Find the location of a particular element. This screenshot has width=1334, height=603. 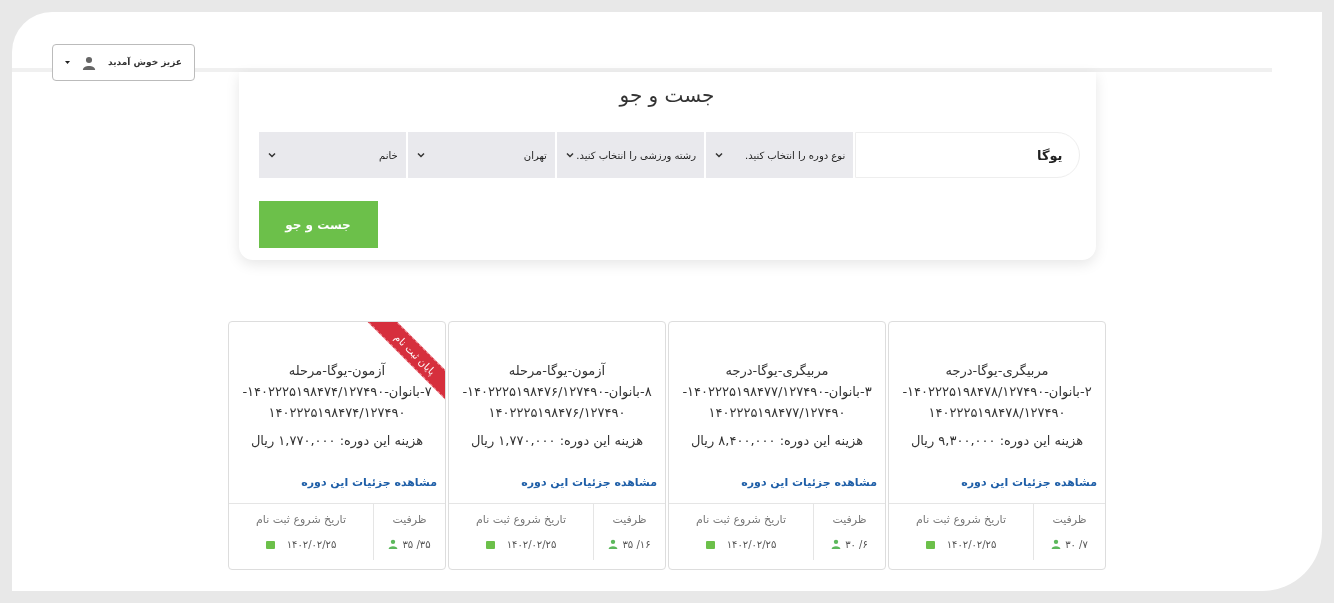

course-title: ۱۴۰۲۲۲۵۱۹۸۴۷۷/۱۲۷۴۹۰ is located at coordinates (777, 413).